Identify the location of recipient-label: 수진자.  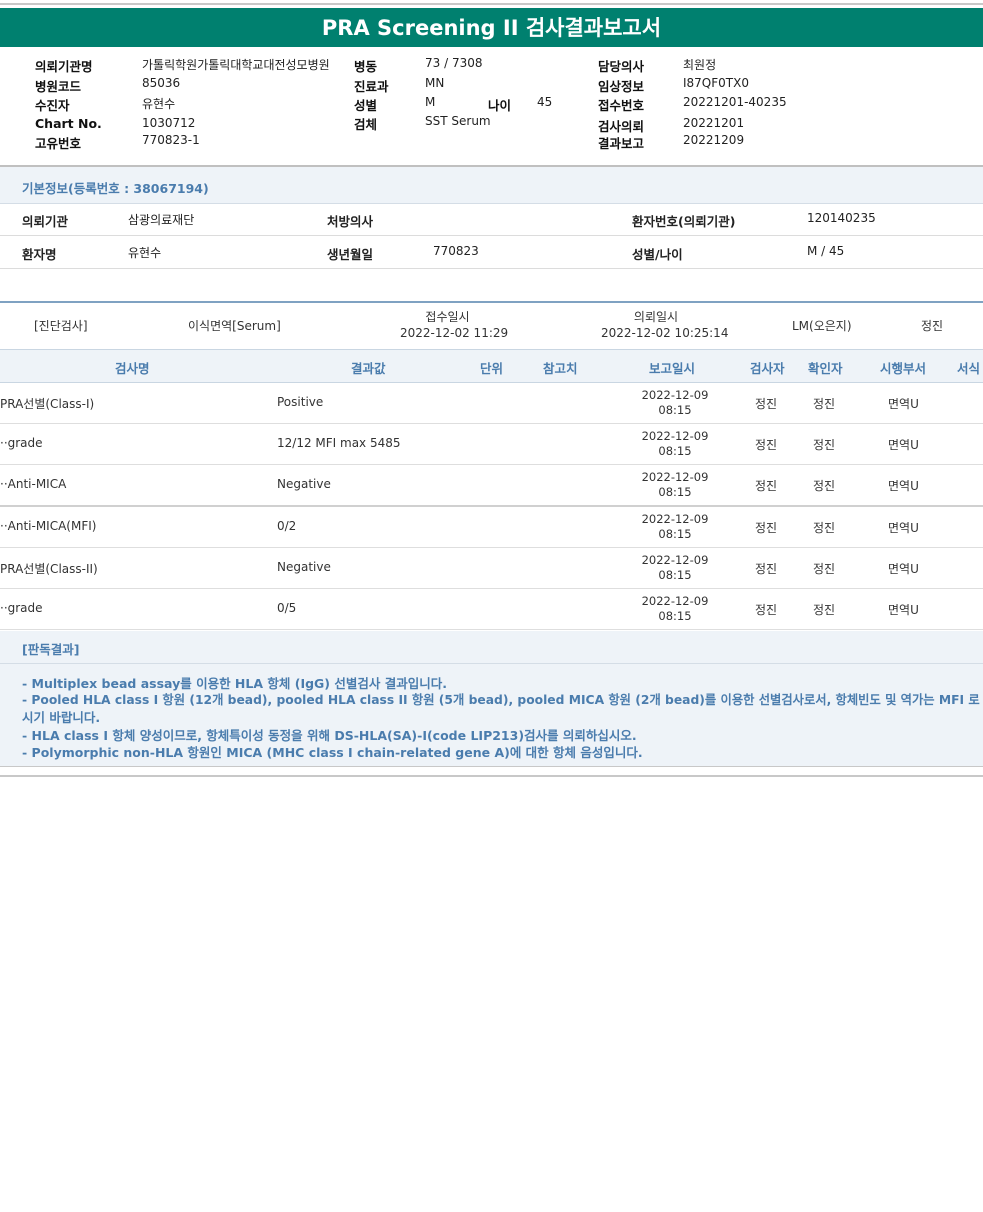
(52, 105).